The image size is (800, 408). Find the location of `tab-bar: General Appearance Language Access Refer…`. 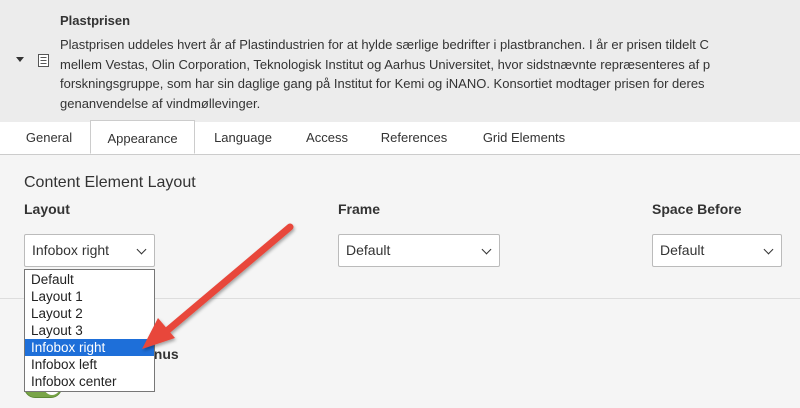

tab-bar: General Appearance Language Access Refer… is located at coordinates (400, 137).